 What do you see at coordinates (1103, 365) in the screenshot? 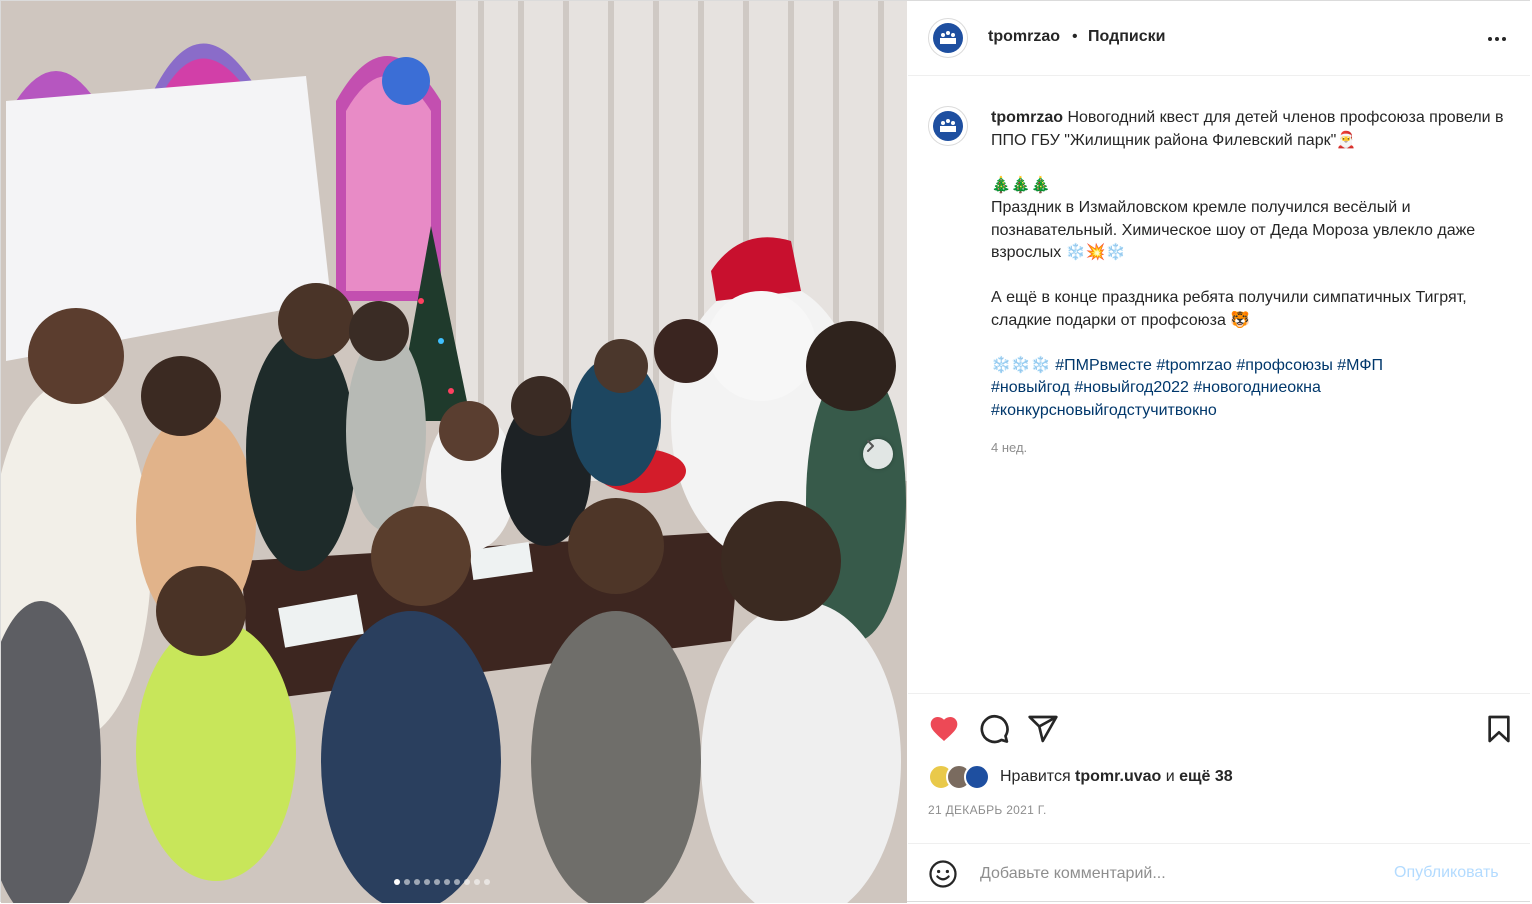
I see `hashtag-link: #ПМРвместе` at bounding box center [1103, 365].